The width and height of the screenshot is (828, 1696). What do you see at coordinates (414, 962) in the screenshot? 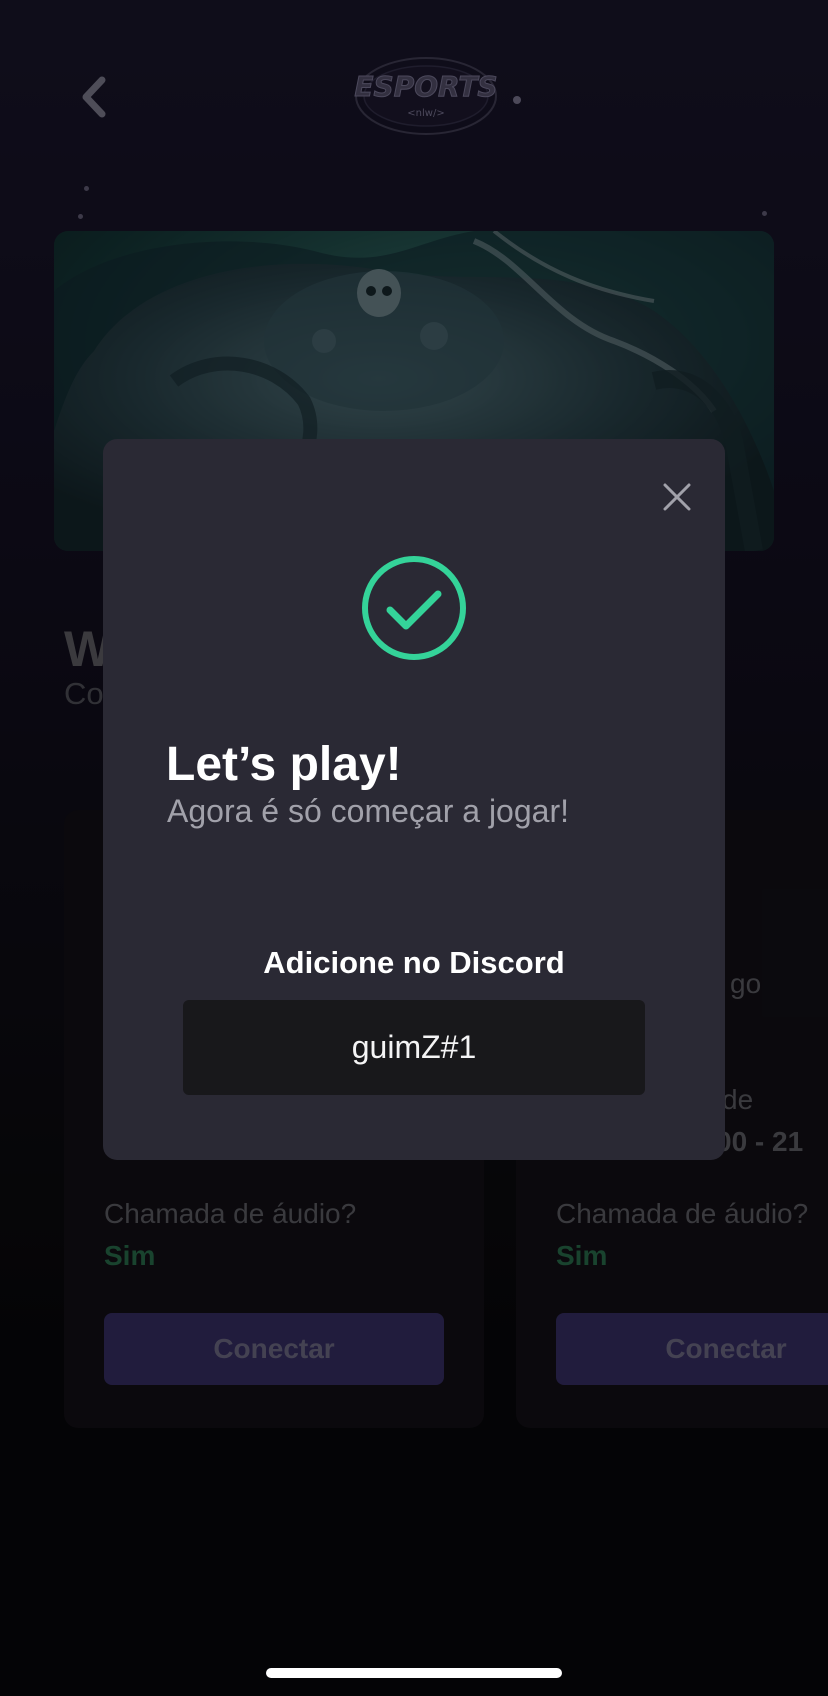
I see `discord-label: Adicione no Discord` at bounding box center [414, 962].